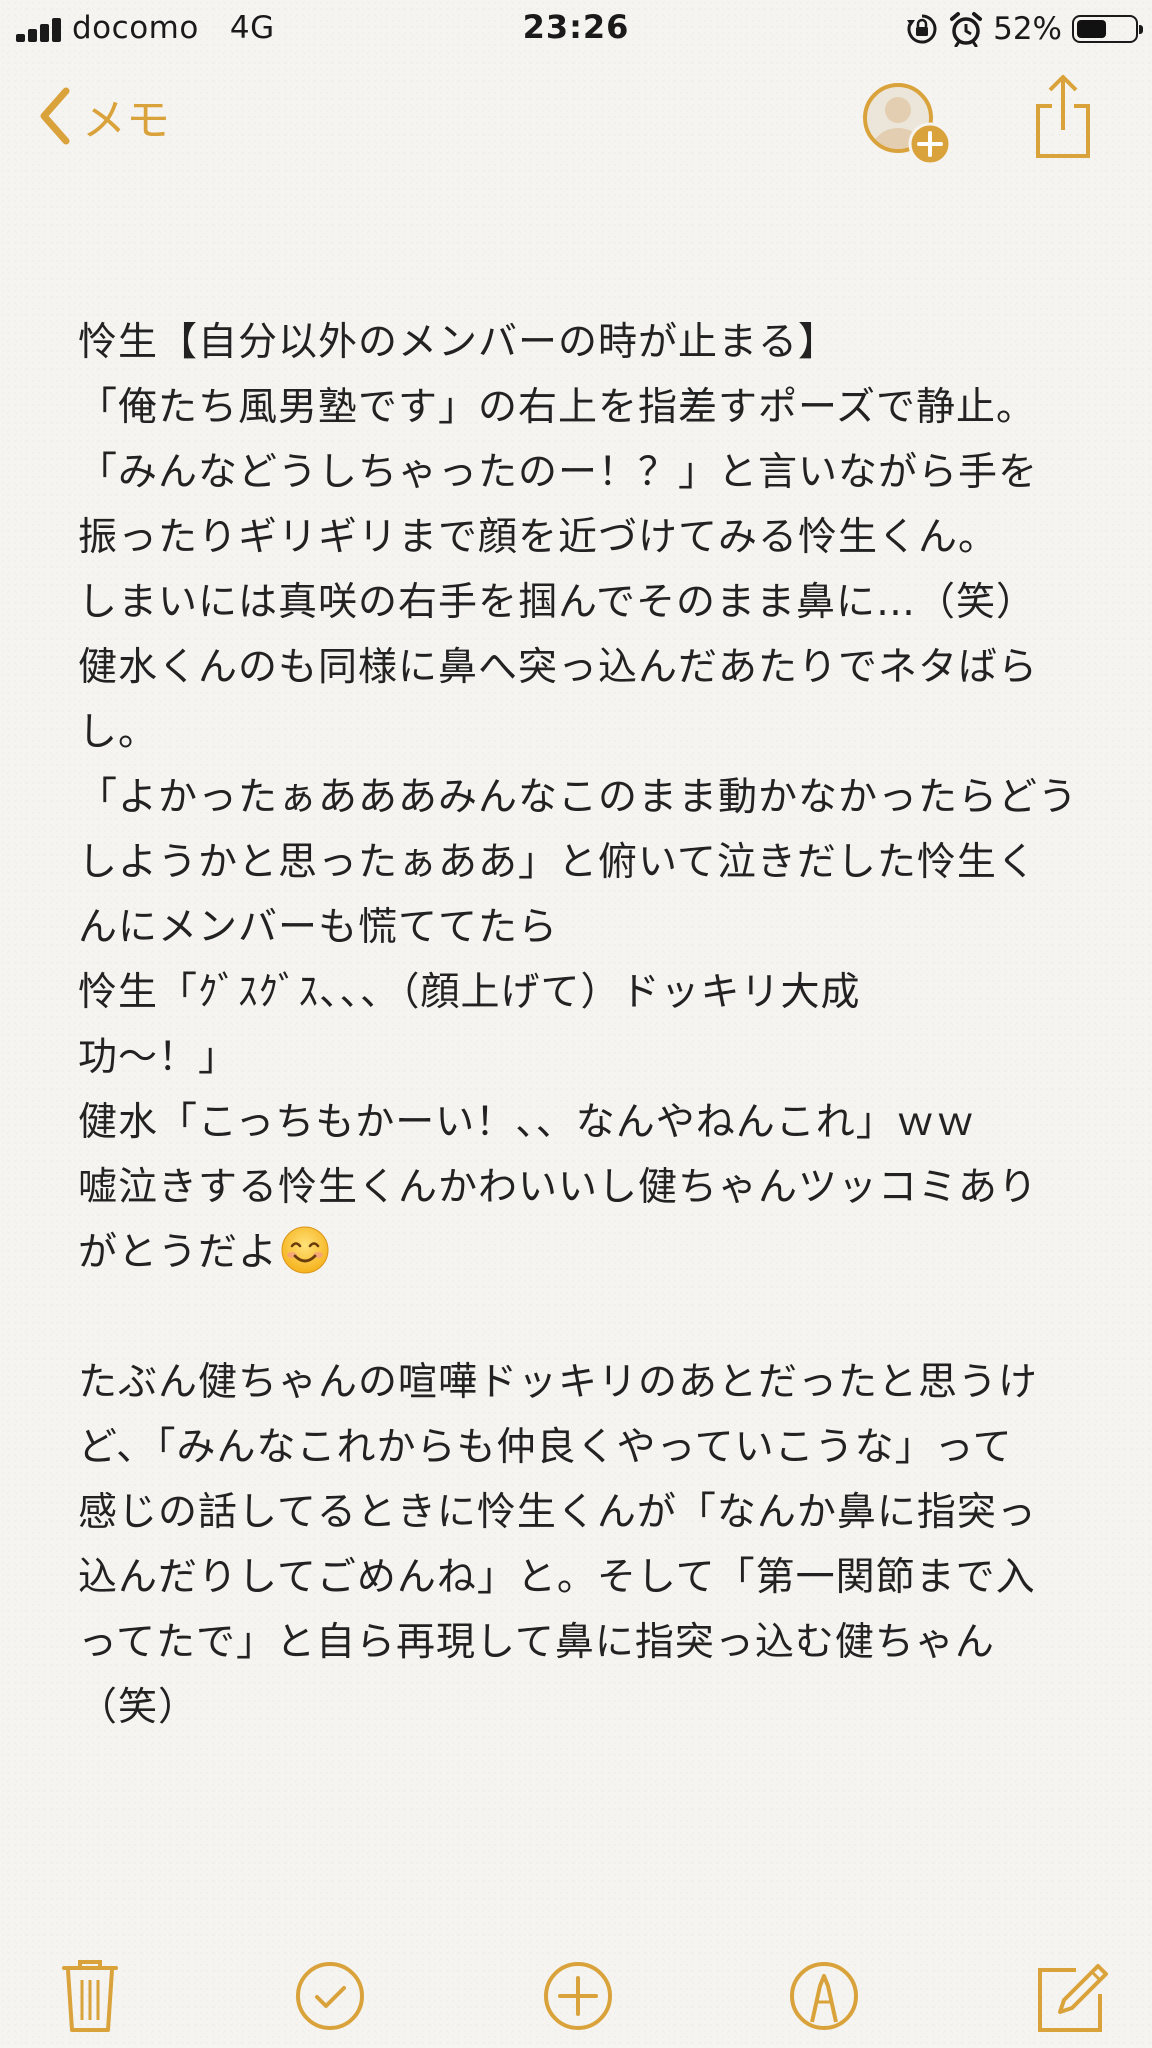 This screenshot has width=1152, height=2048. I want to click on note-line: 込んだりしてごめんね」と。そして「第一関節まで入, so click(557, 1577).